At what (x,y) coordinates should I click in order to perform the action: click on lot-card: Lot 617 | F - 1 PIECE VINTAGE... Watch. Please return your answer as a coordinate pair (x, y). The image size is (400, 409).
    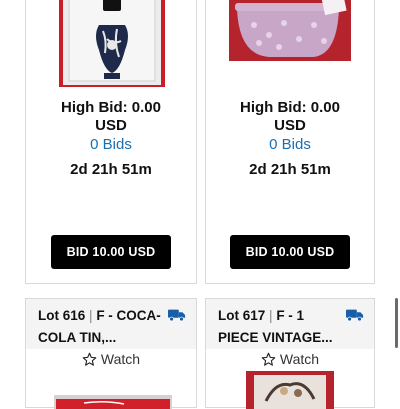
    Looking at the image, I should click on (290, 353).